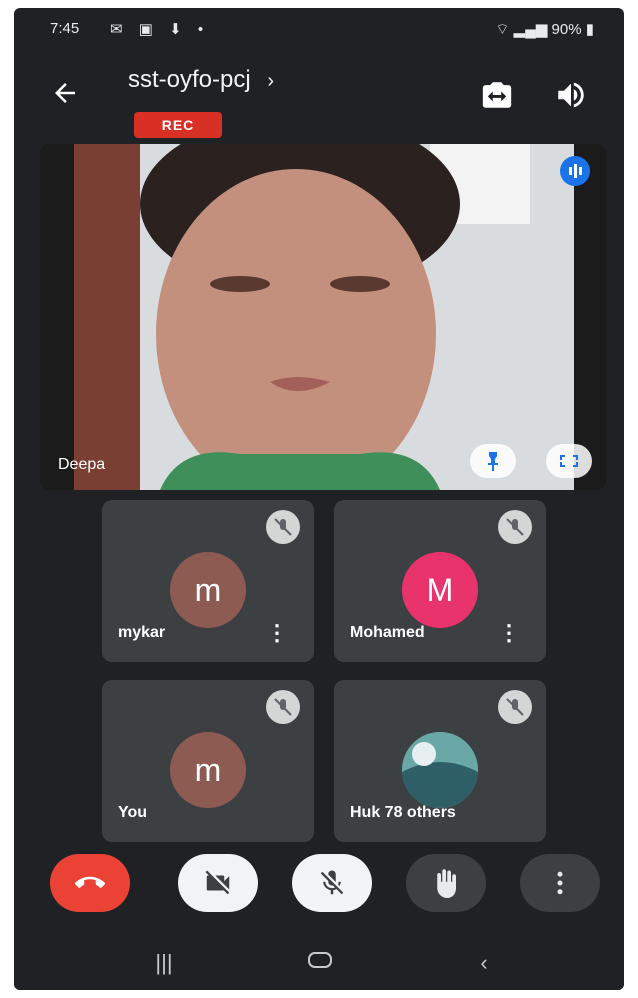 The image size is (638, 998). I want to click on recording-badge: REC, so click(178, 125).